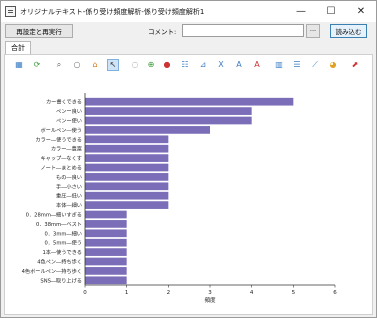 The width and height of the screenshot is (377, 318). Describe the element at coordinates (61, 130) in the screenshot. I see `category-label: ボールペン―使う` at that location.